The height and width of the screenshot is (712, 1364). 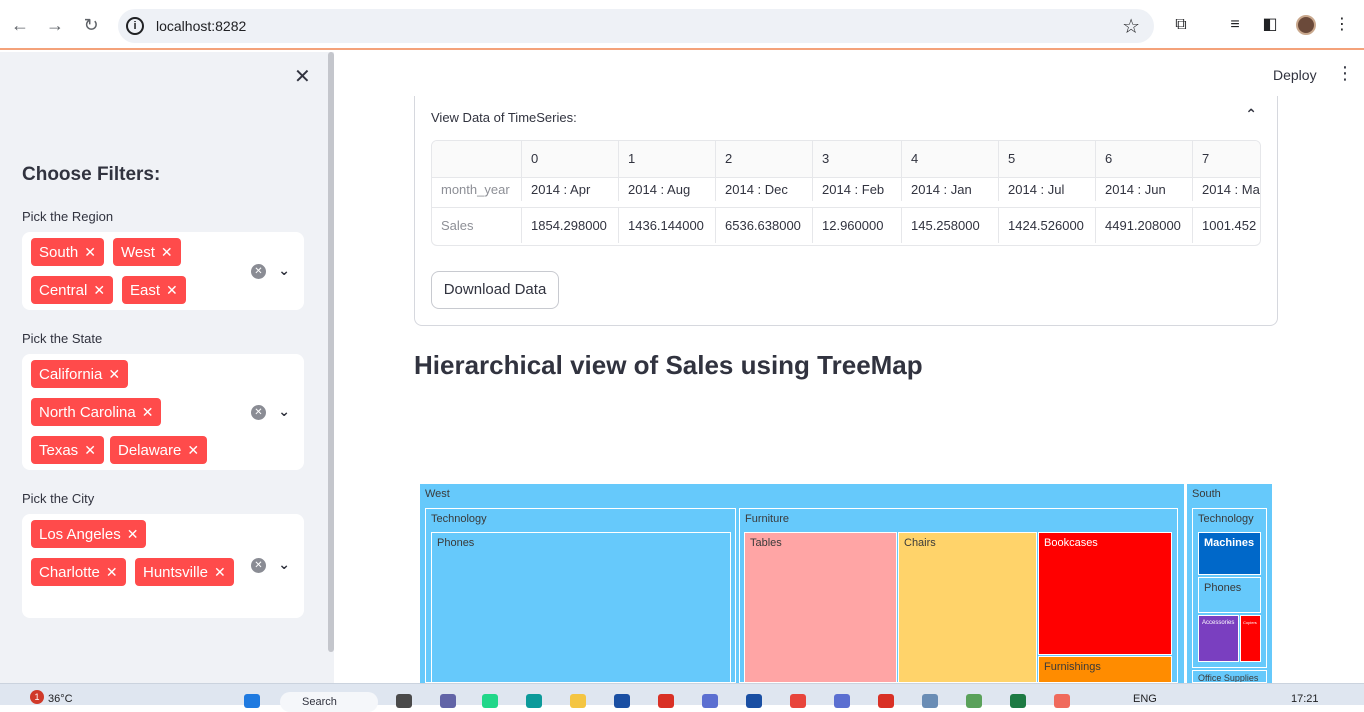 I want to click on taskview-icon, so click(x=404, y=701).